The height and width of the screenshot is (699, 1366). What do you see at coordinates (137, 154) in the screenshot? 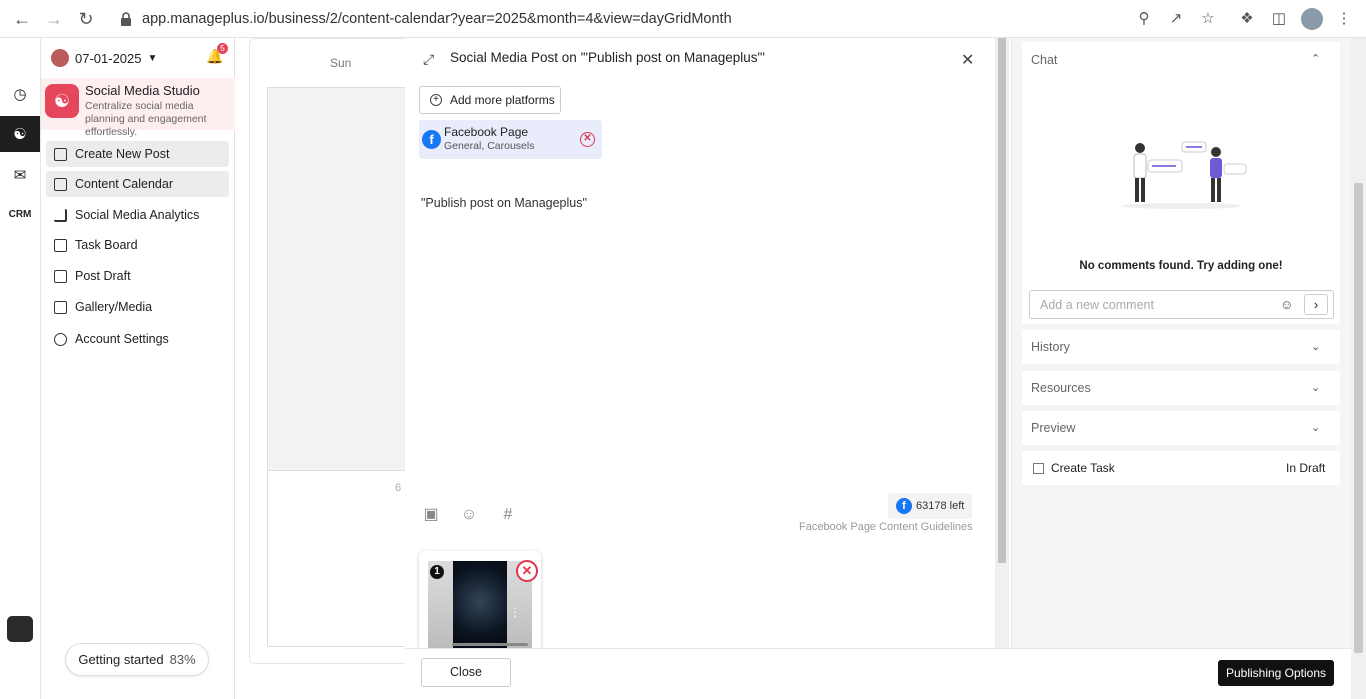
I see `sidebar-item-create-new-post: Create New Post` at bounding box center [137, 154].